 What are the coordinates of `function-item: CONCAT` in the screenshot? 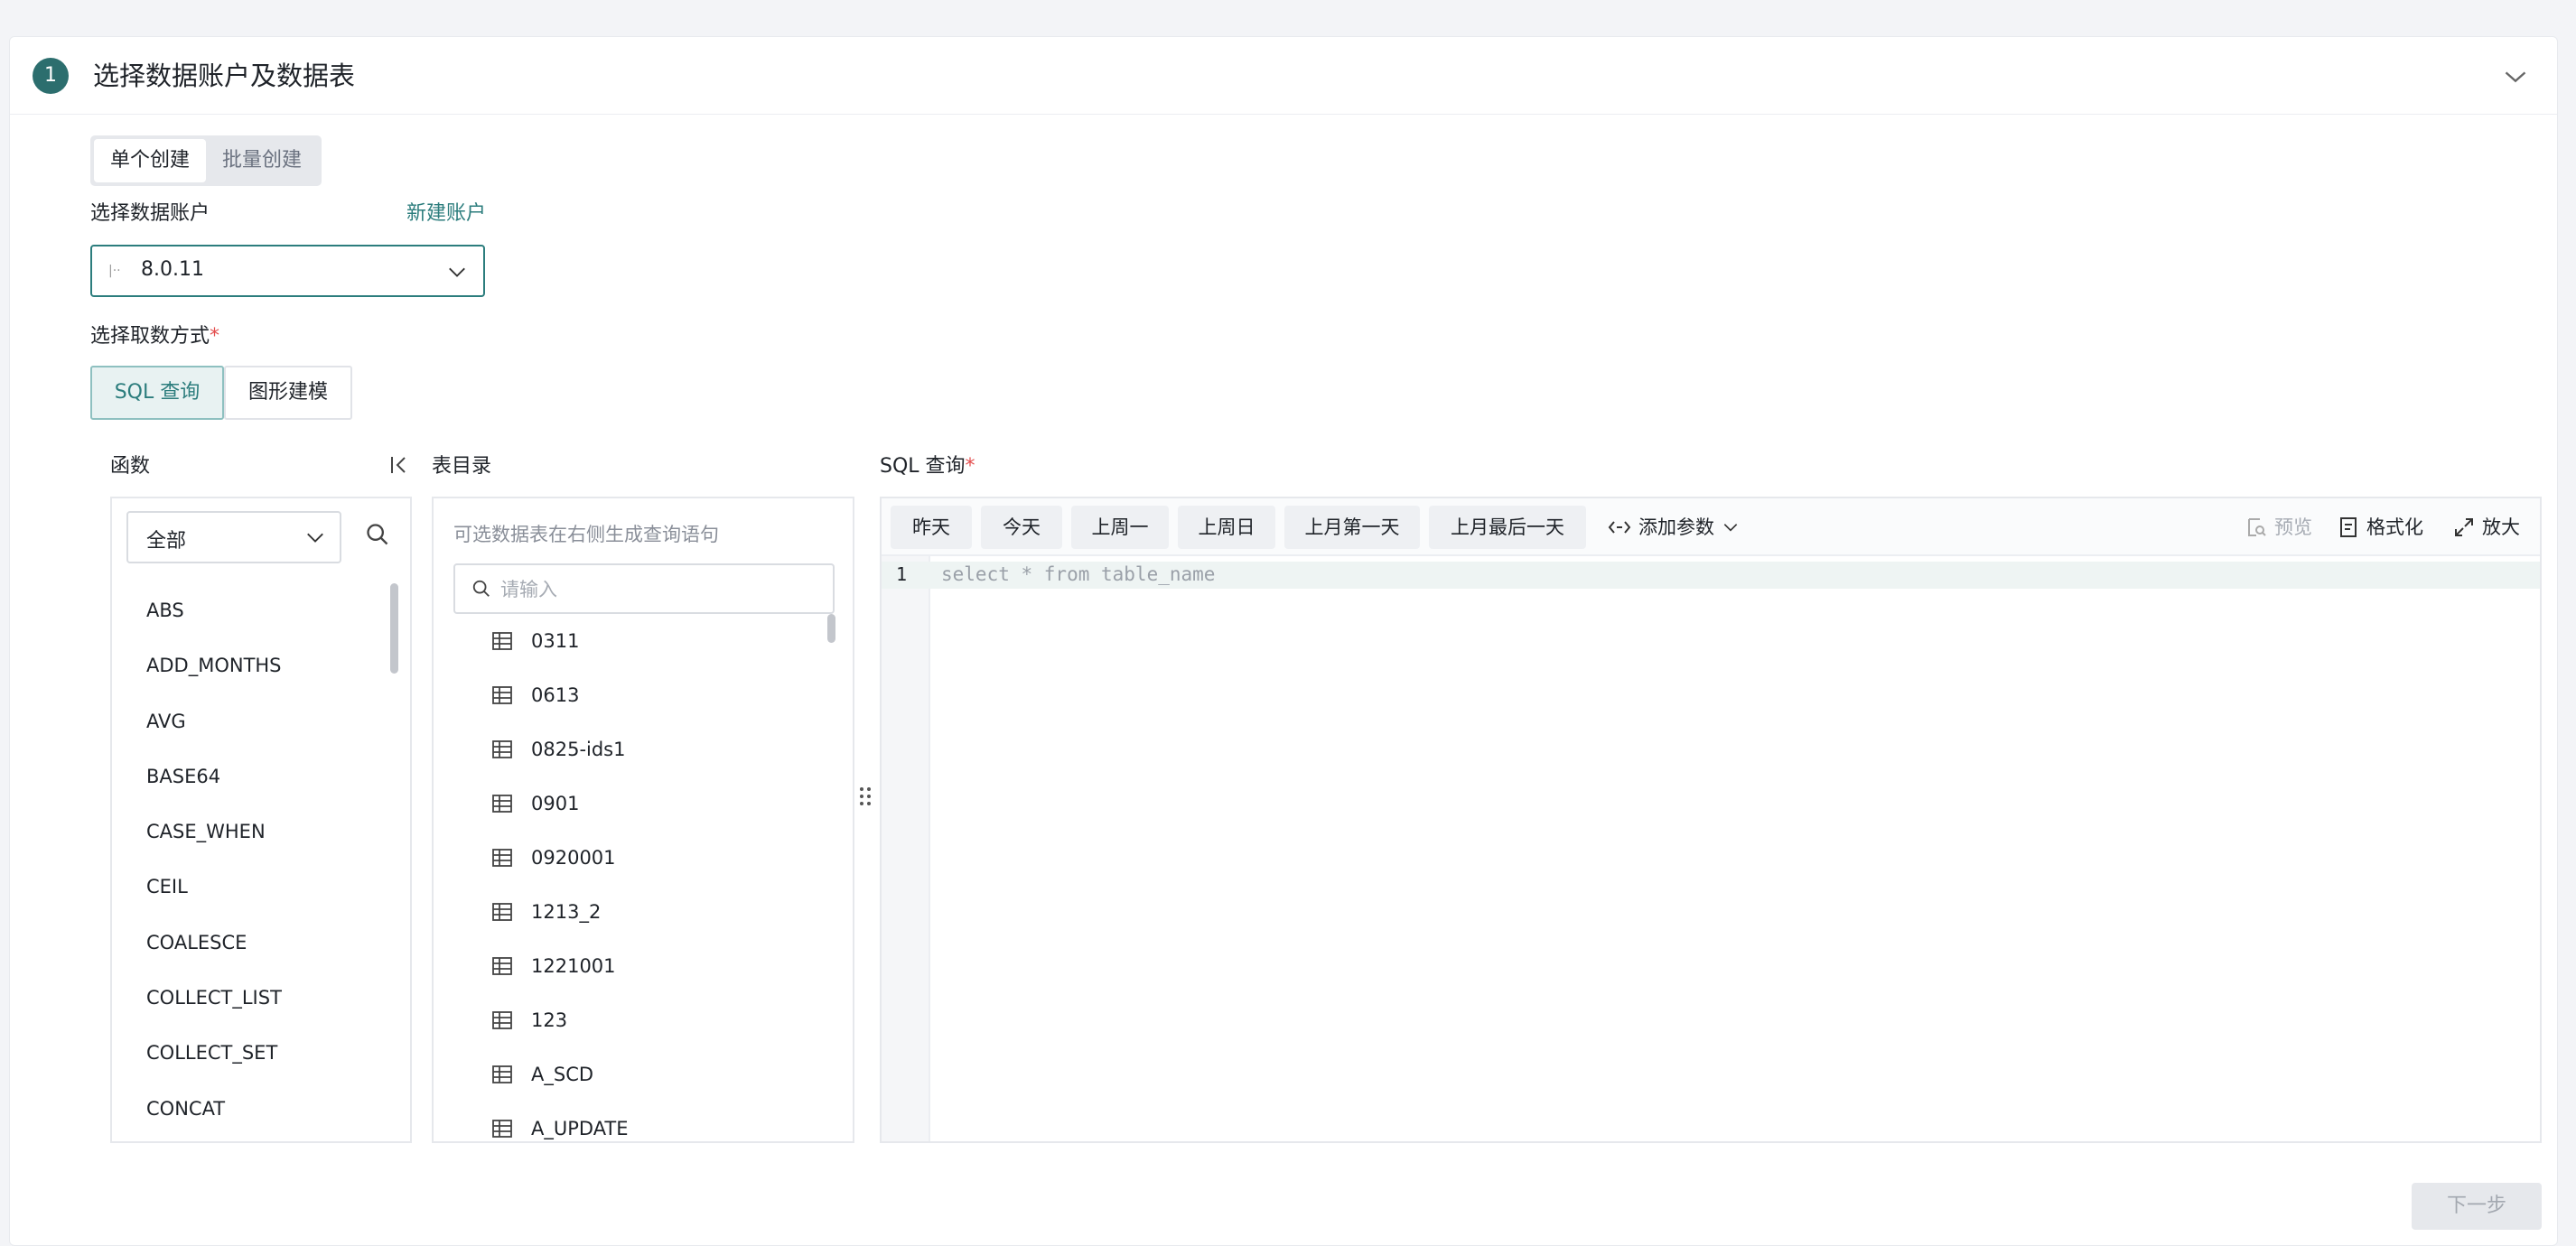 It's located at (263, 1109).